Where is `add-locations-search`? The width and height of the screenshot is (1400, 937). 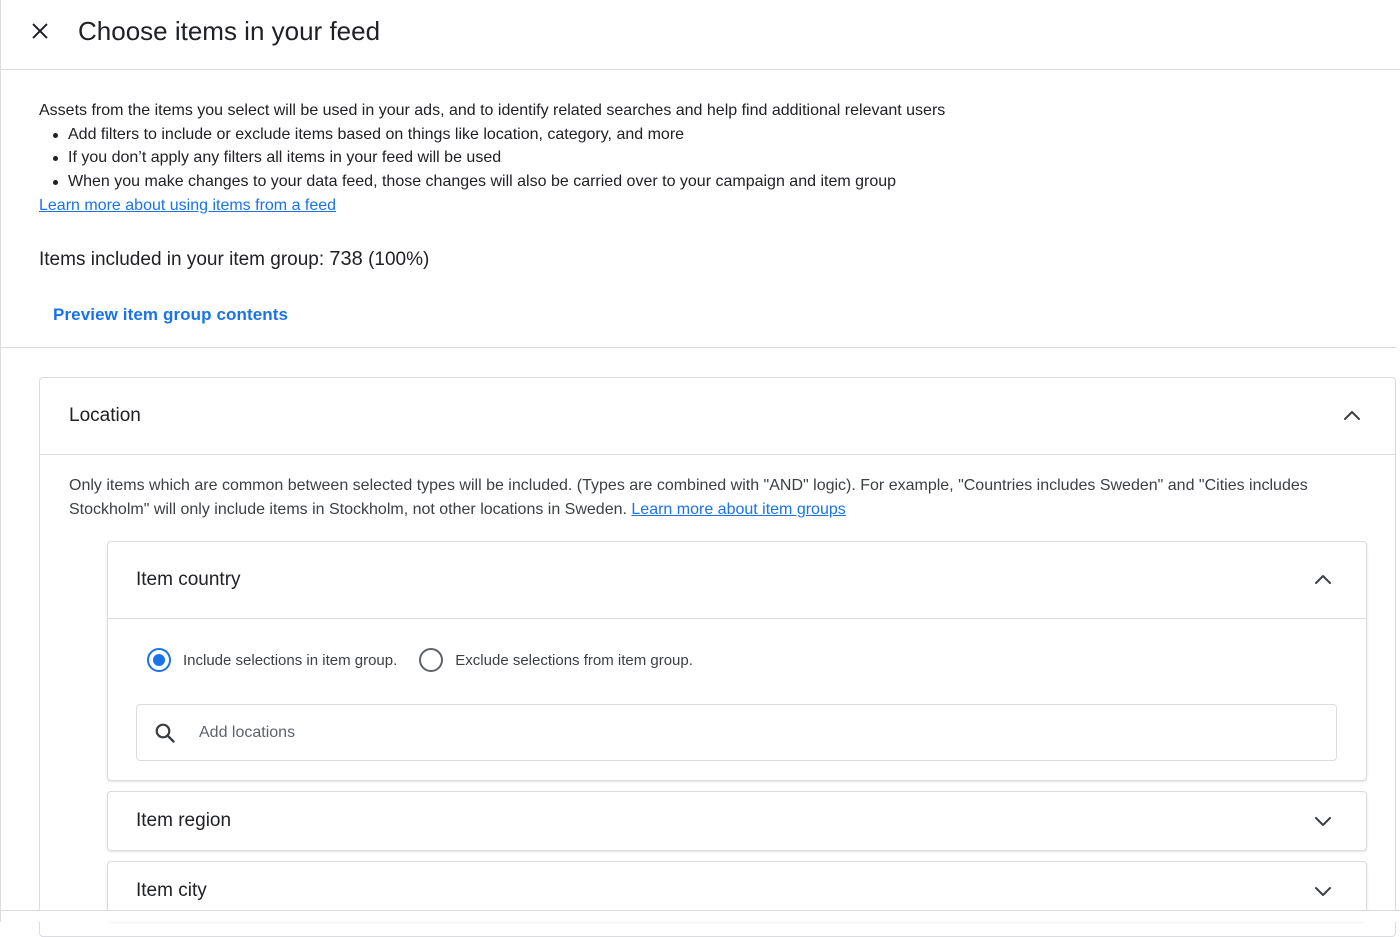
add-locations-search is located at coordinates (736, 732).